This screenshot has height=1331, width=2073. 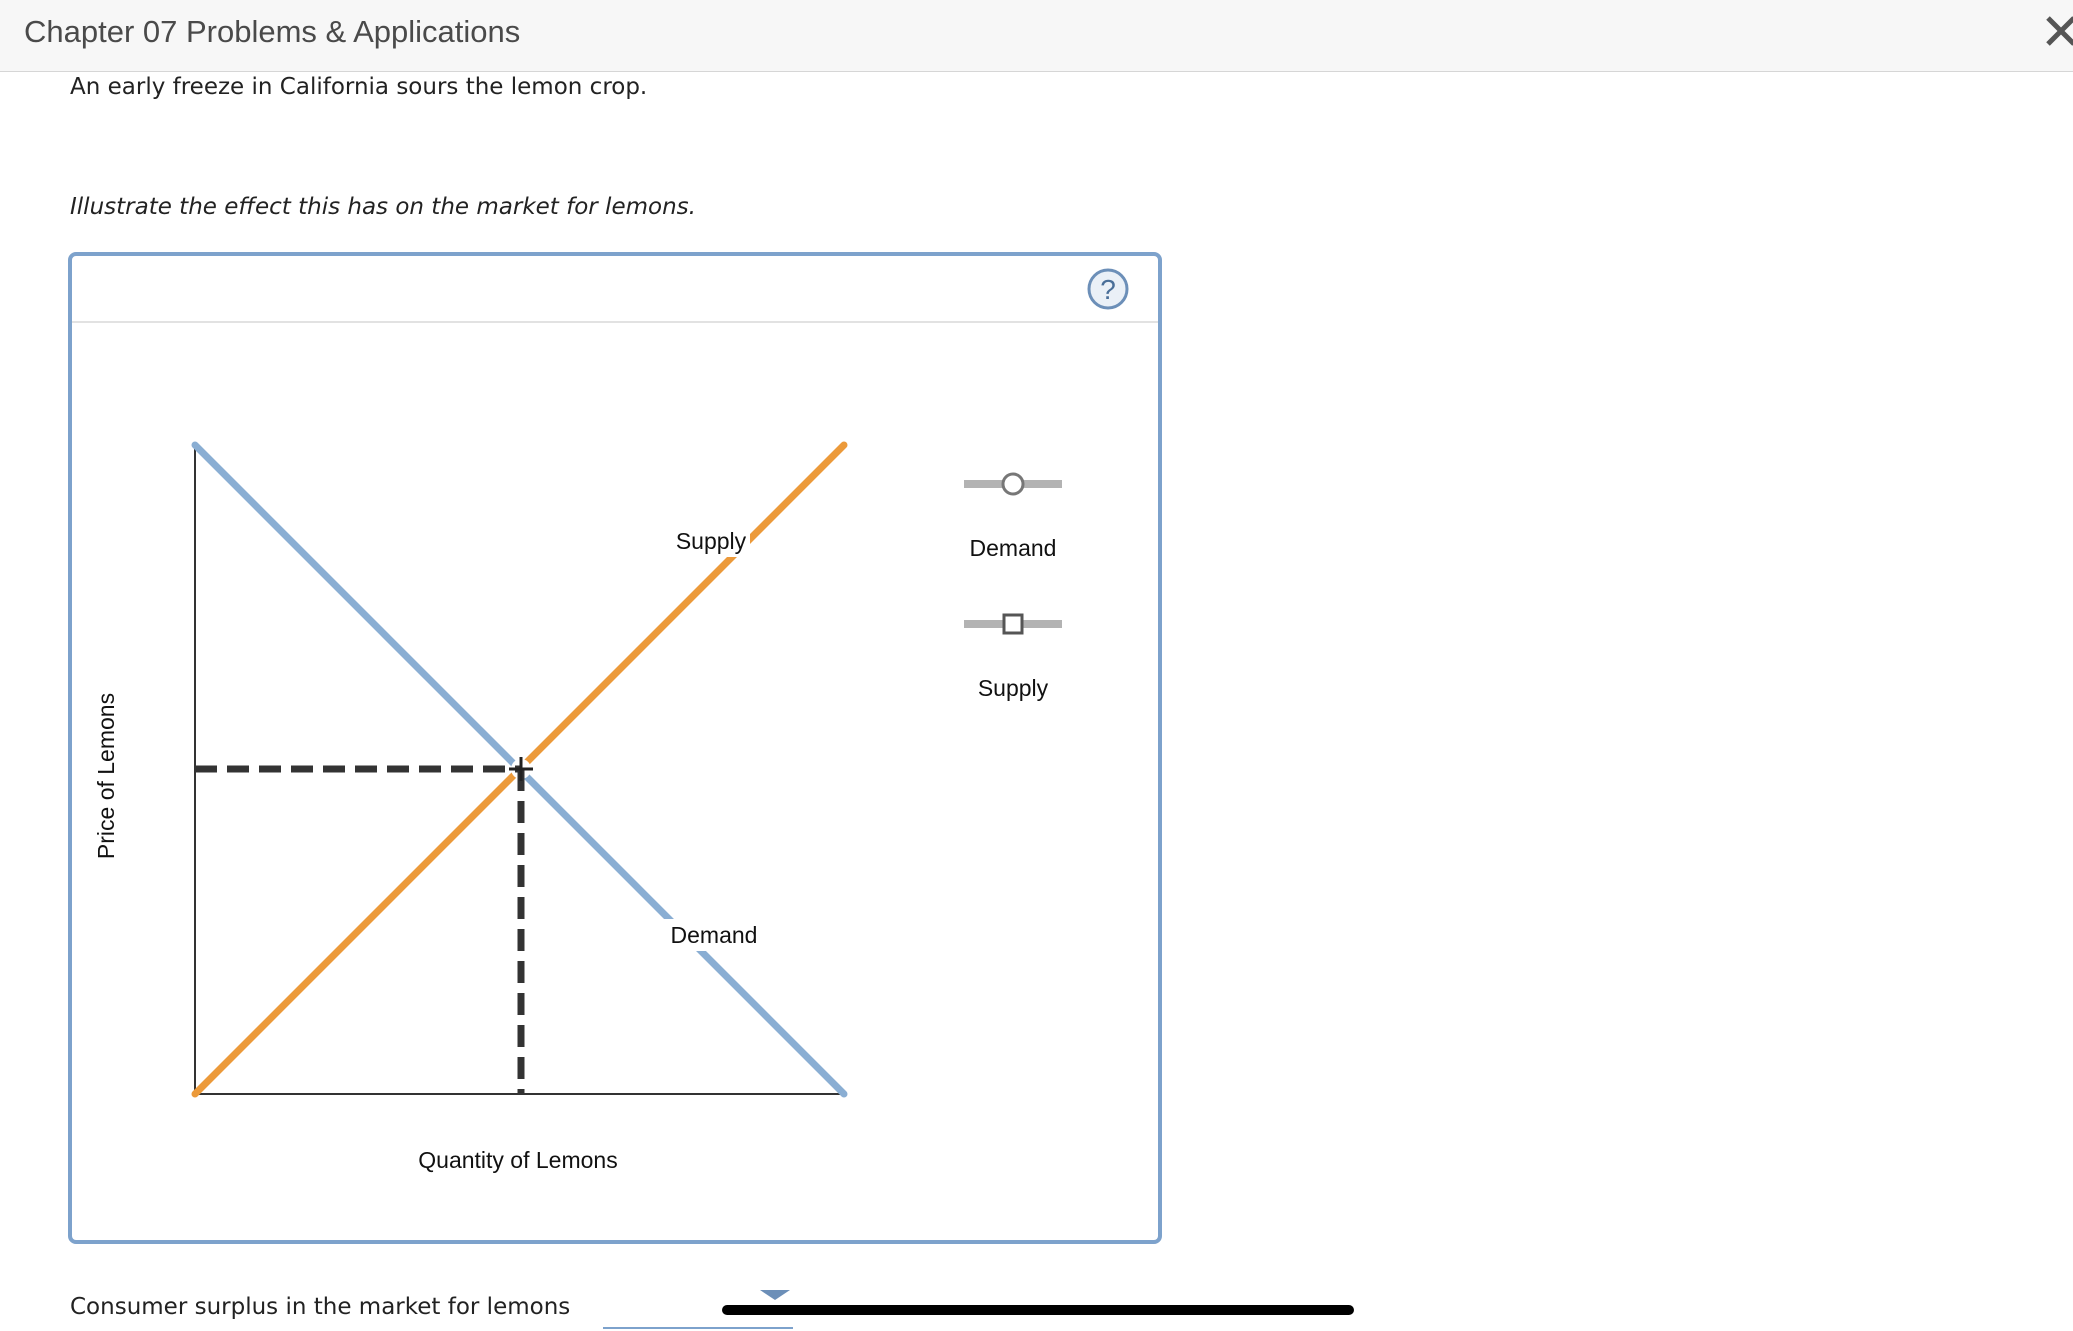 I want to click on chevron-down-icon, so click(x=775, y=1295).